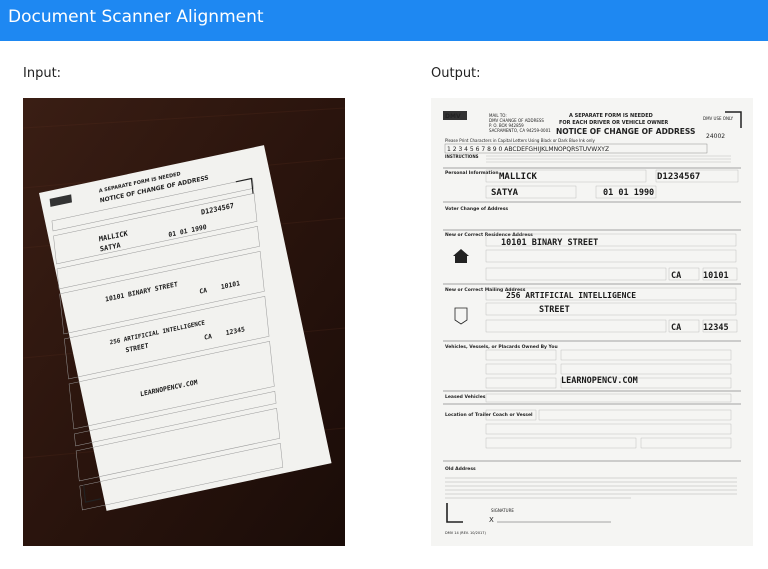  What do you see at coordinates (678, 177) in the screenshot?
I see `license-entry: D1234567` at bounding box center [678, 177].